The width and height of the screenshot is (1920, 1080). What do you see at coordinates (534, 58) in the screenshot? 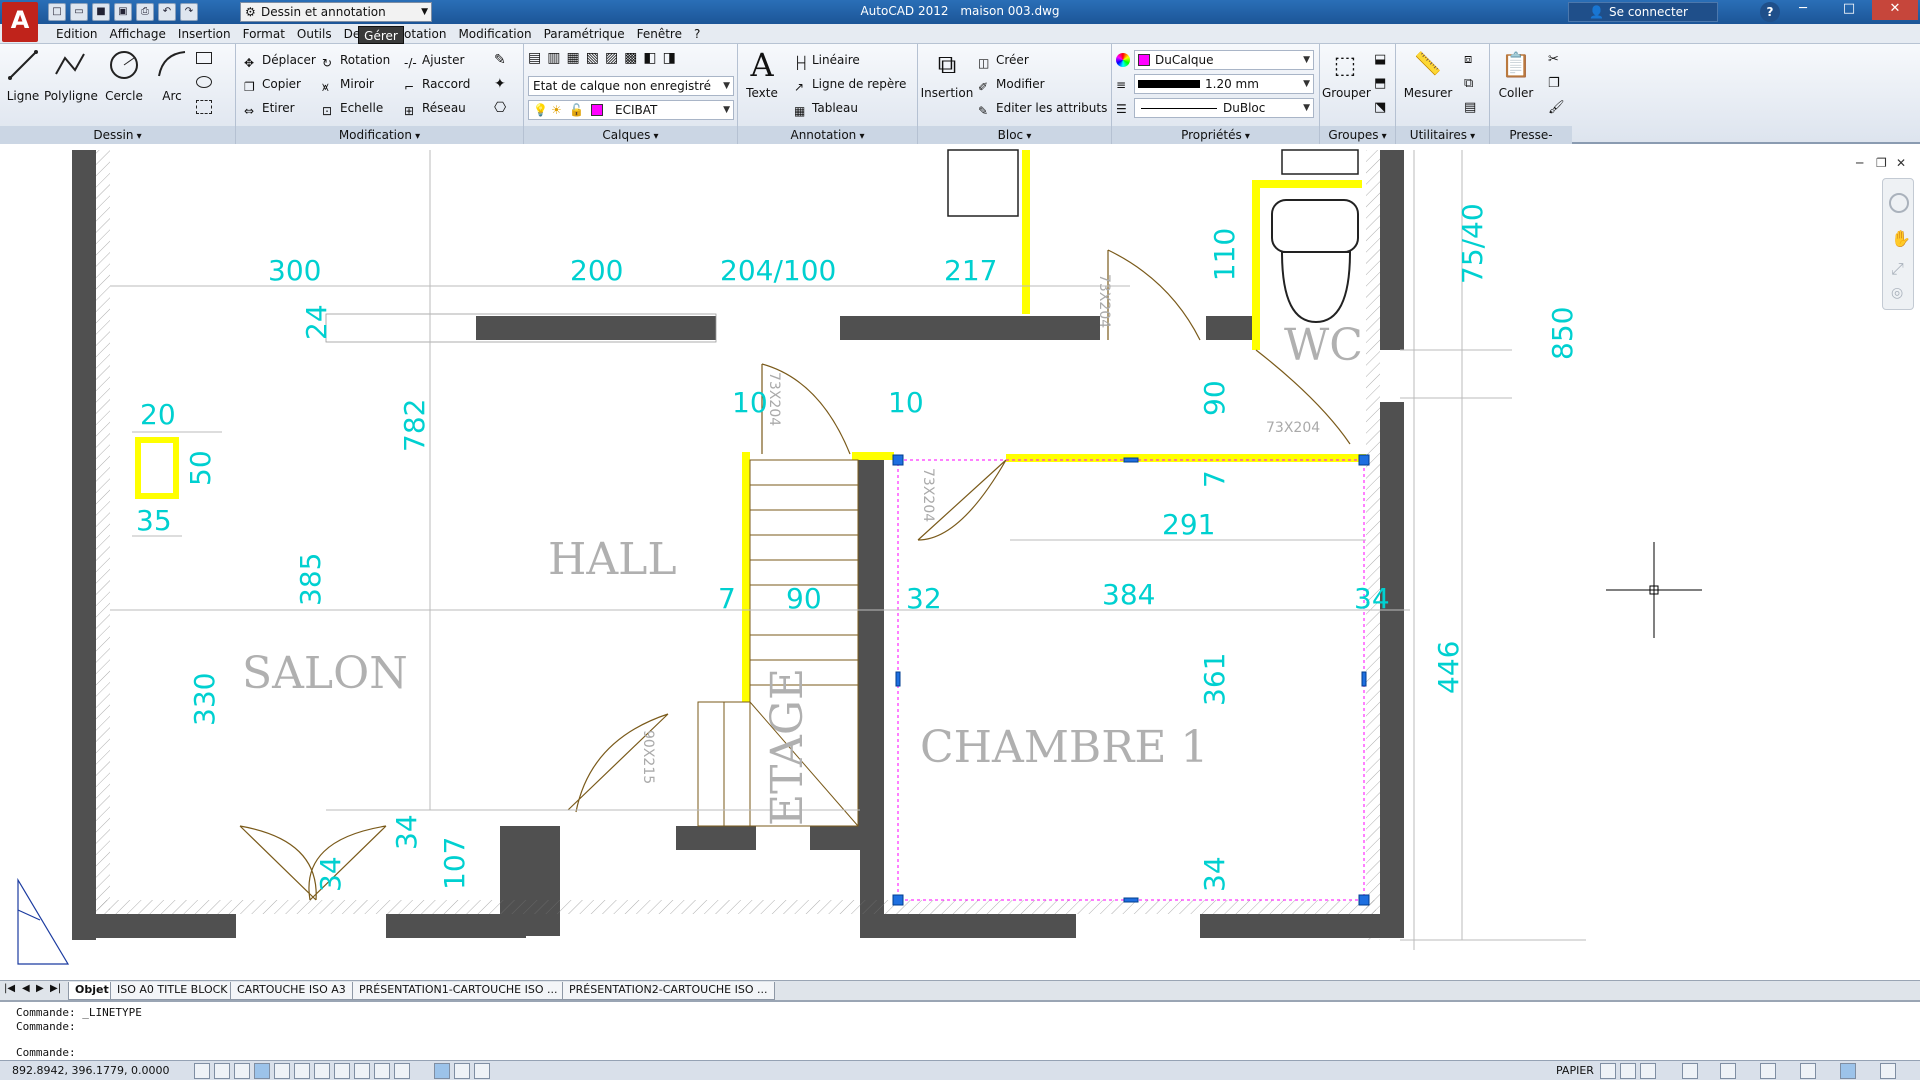
I see `layer-properties-icon: ▤` at bounding box center [534, 58].